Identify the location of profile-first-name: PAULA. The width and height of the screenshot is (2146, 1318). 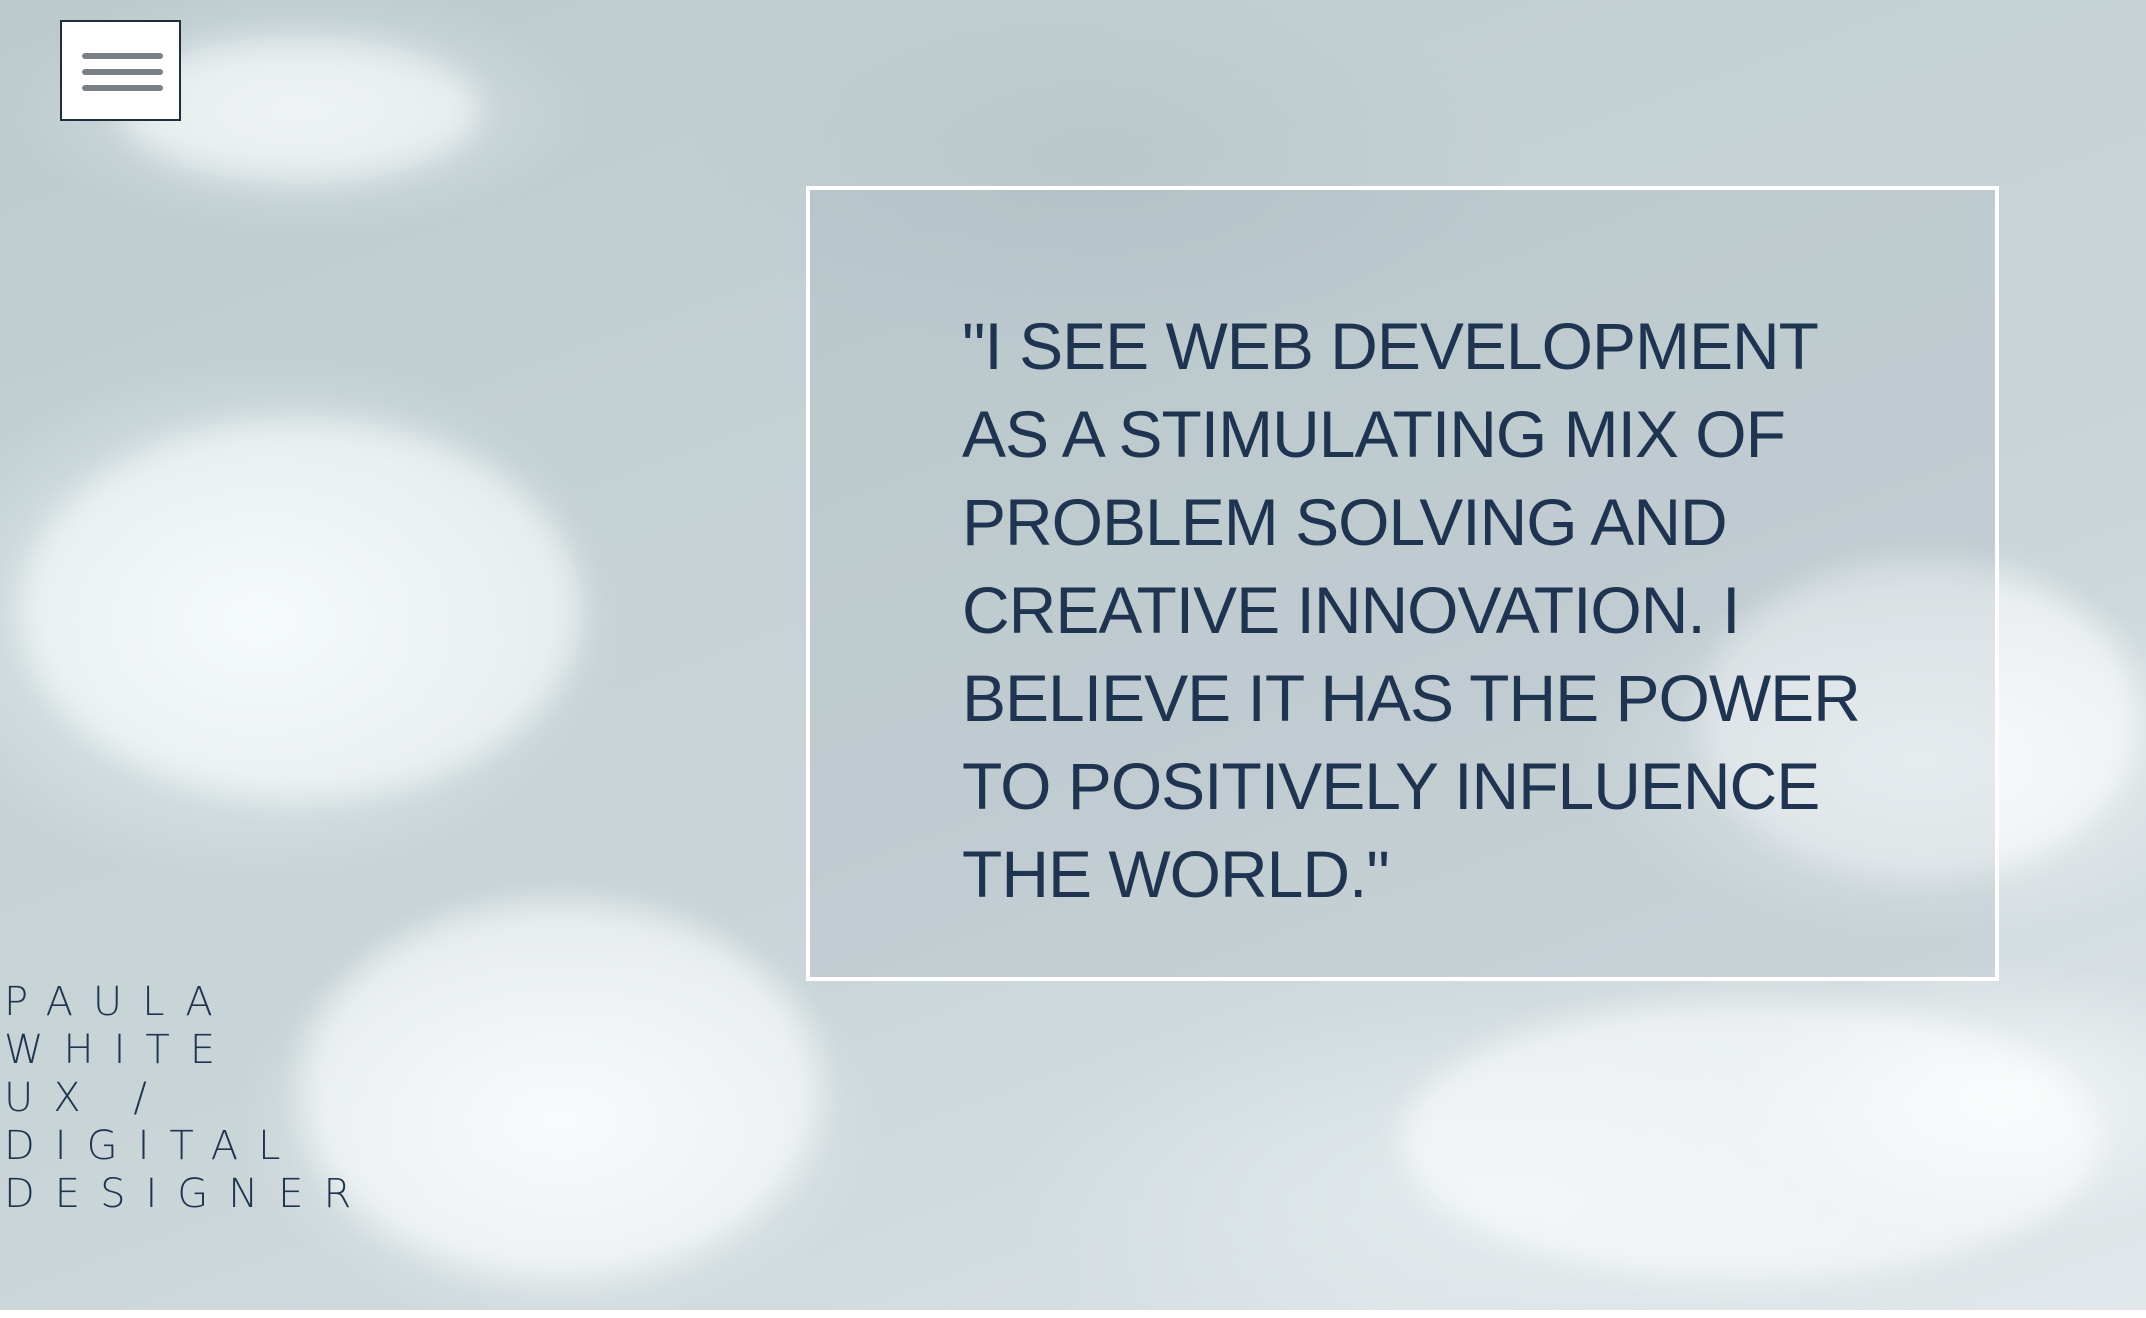
(118, 1002).